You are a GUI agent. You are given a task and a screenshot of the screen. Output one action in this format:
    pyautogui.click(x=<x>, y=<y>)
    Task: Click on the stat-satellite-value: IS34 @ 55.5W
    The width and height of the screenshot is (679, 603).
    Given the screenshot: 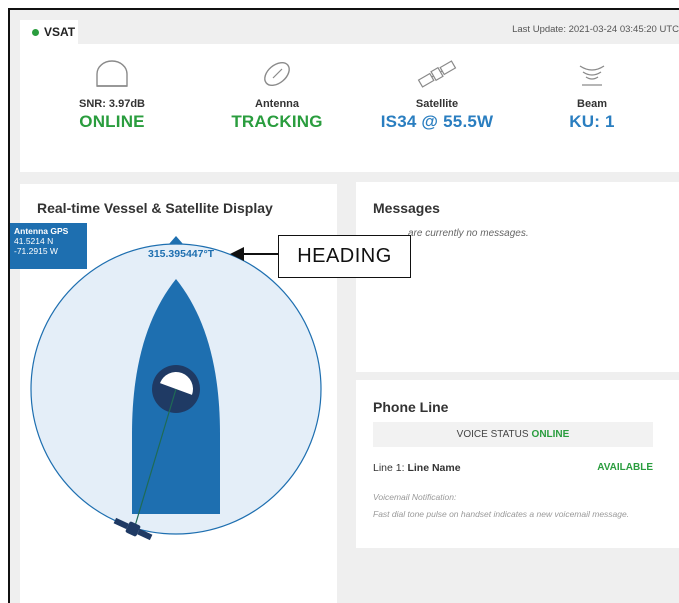 What is the action you would take?
    pyautogui.click(x=437, y=121)
    